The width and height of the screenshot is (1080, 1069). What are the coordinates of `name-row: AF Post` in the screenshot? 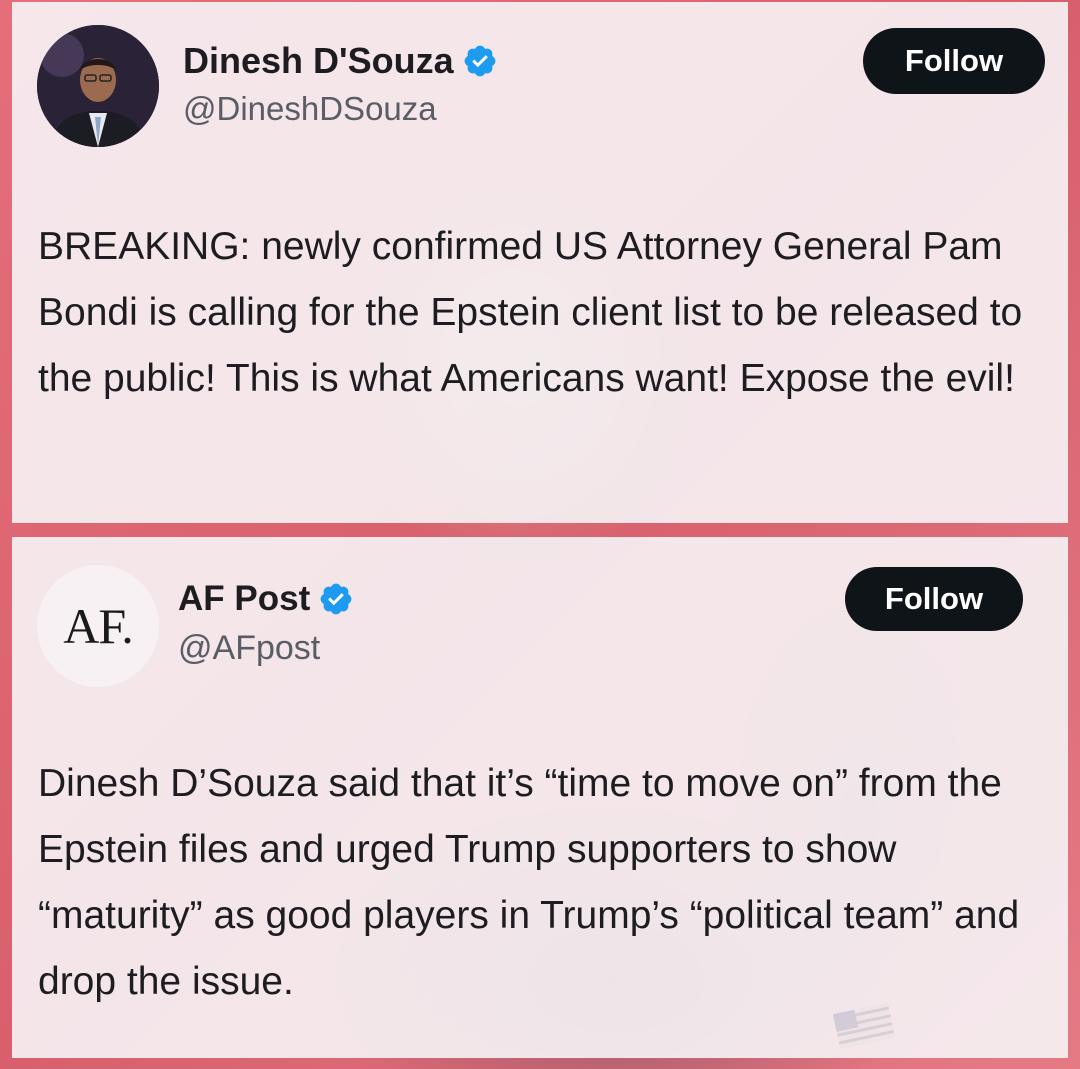 It's located at (266, 599).